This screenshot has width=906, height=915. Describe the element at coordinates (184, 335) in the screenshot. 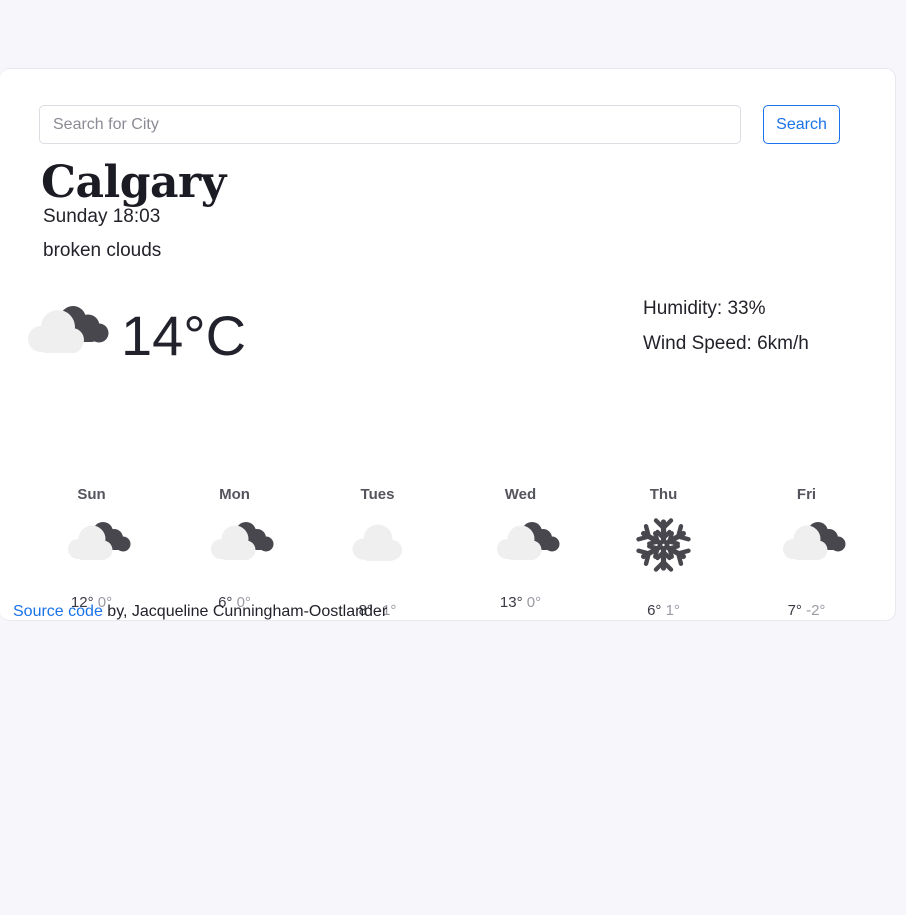

I see `current-temperature: 14°C` at that location.